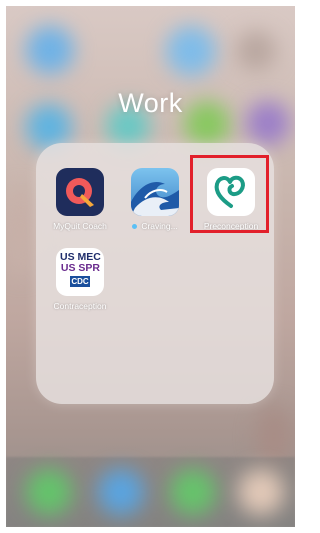 Image resolution: width=320 pixels, height=533 pixels. Describe the element at coordinates (21, 231) in the screenshot. I see `blurred-background` at that location.